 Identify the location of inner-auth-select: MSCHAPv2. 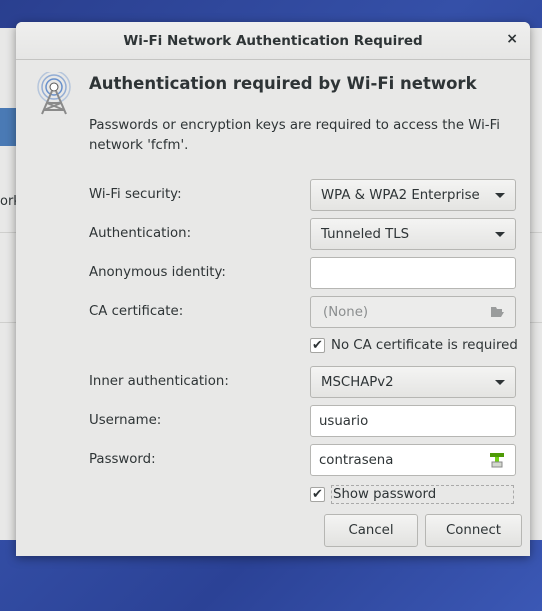
(413, 382).